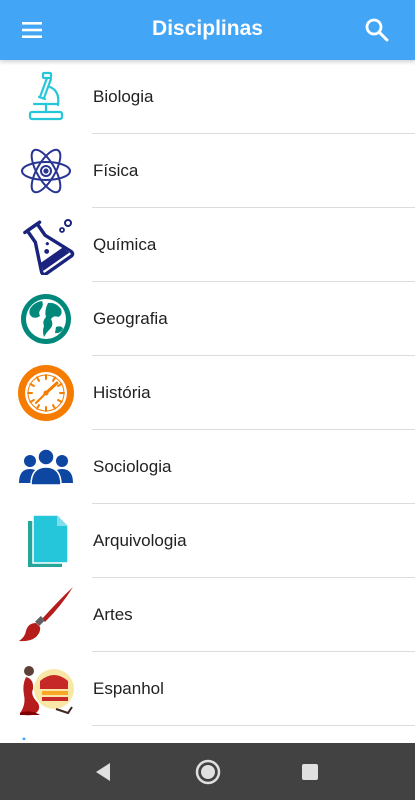  Describe the element at coordinates (207, 733) in the screenshot. I see `list-item-partial` at that location.